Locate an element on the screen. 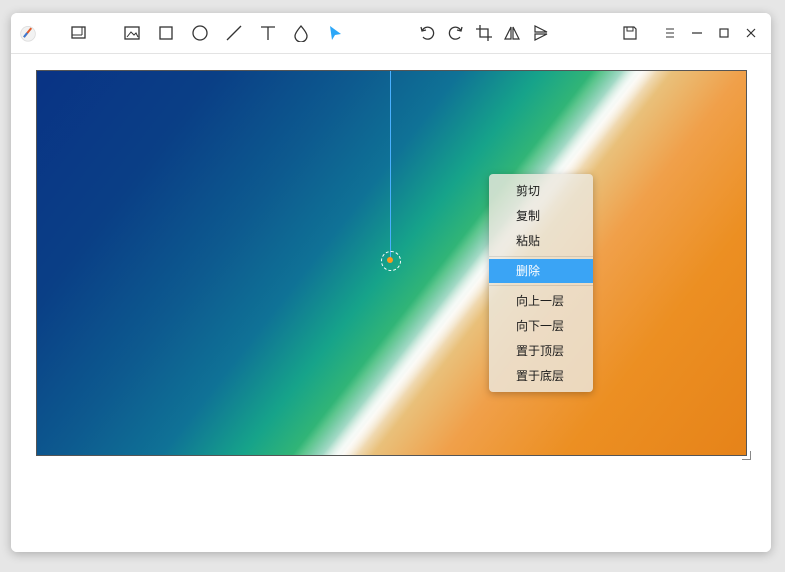 The height and width of the screenshot is (572, 785). crop-icon is located at coordinates (484, 33).